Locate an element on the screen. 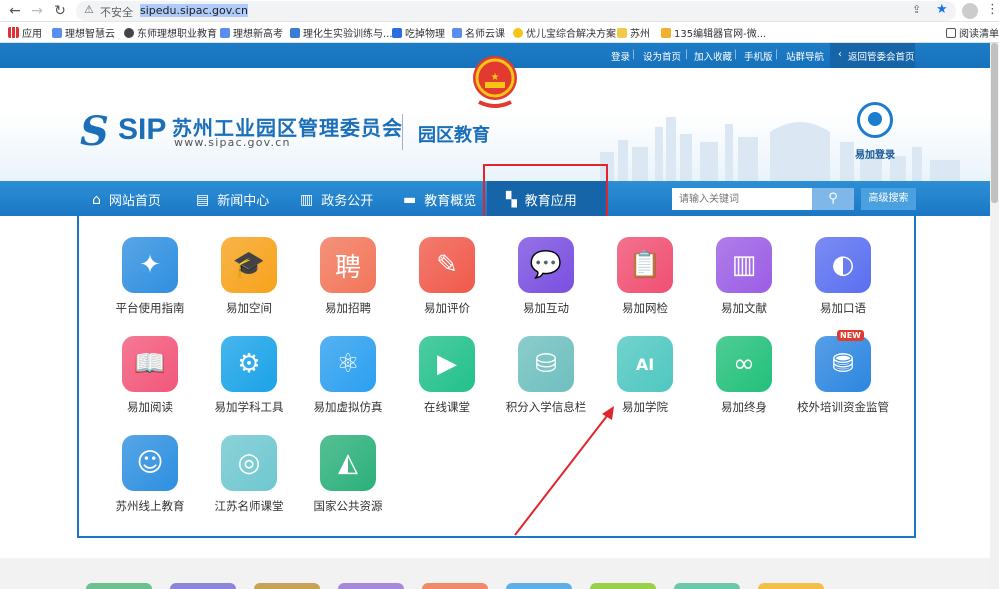 The image size is (999, 589). pencil-icon: ✎ is located at coordinates (447, 265).